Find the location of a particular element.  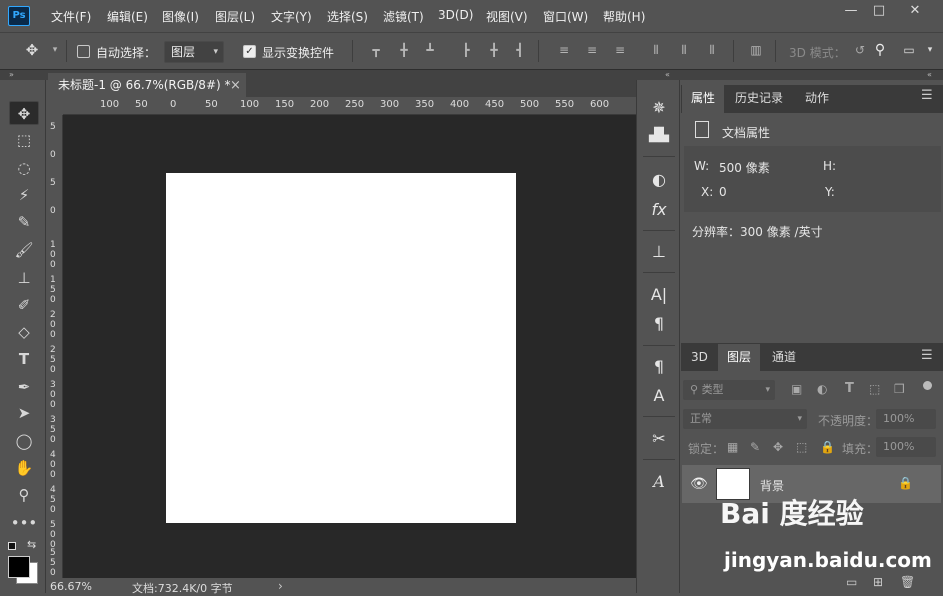

distribute-right-icon: ⫴ is located at coordinates (712, 50).